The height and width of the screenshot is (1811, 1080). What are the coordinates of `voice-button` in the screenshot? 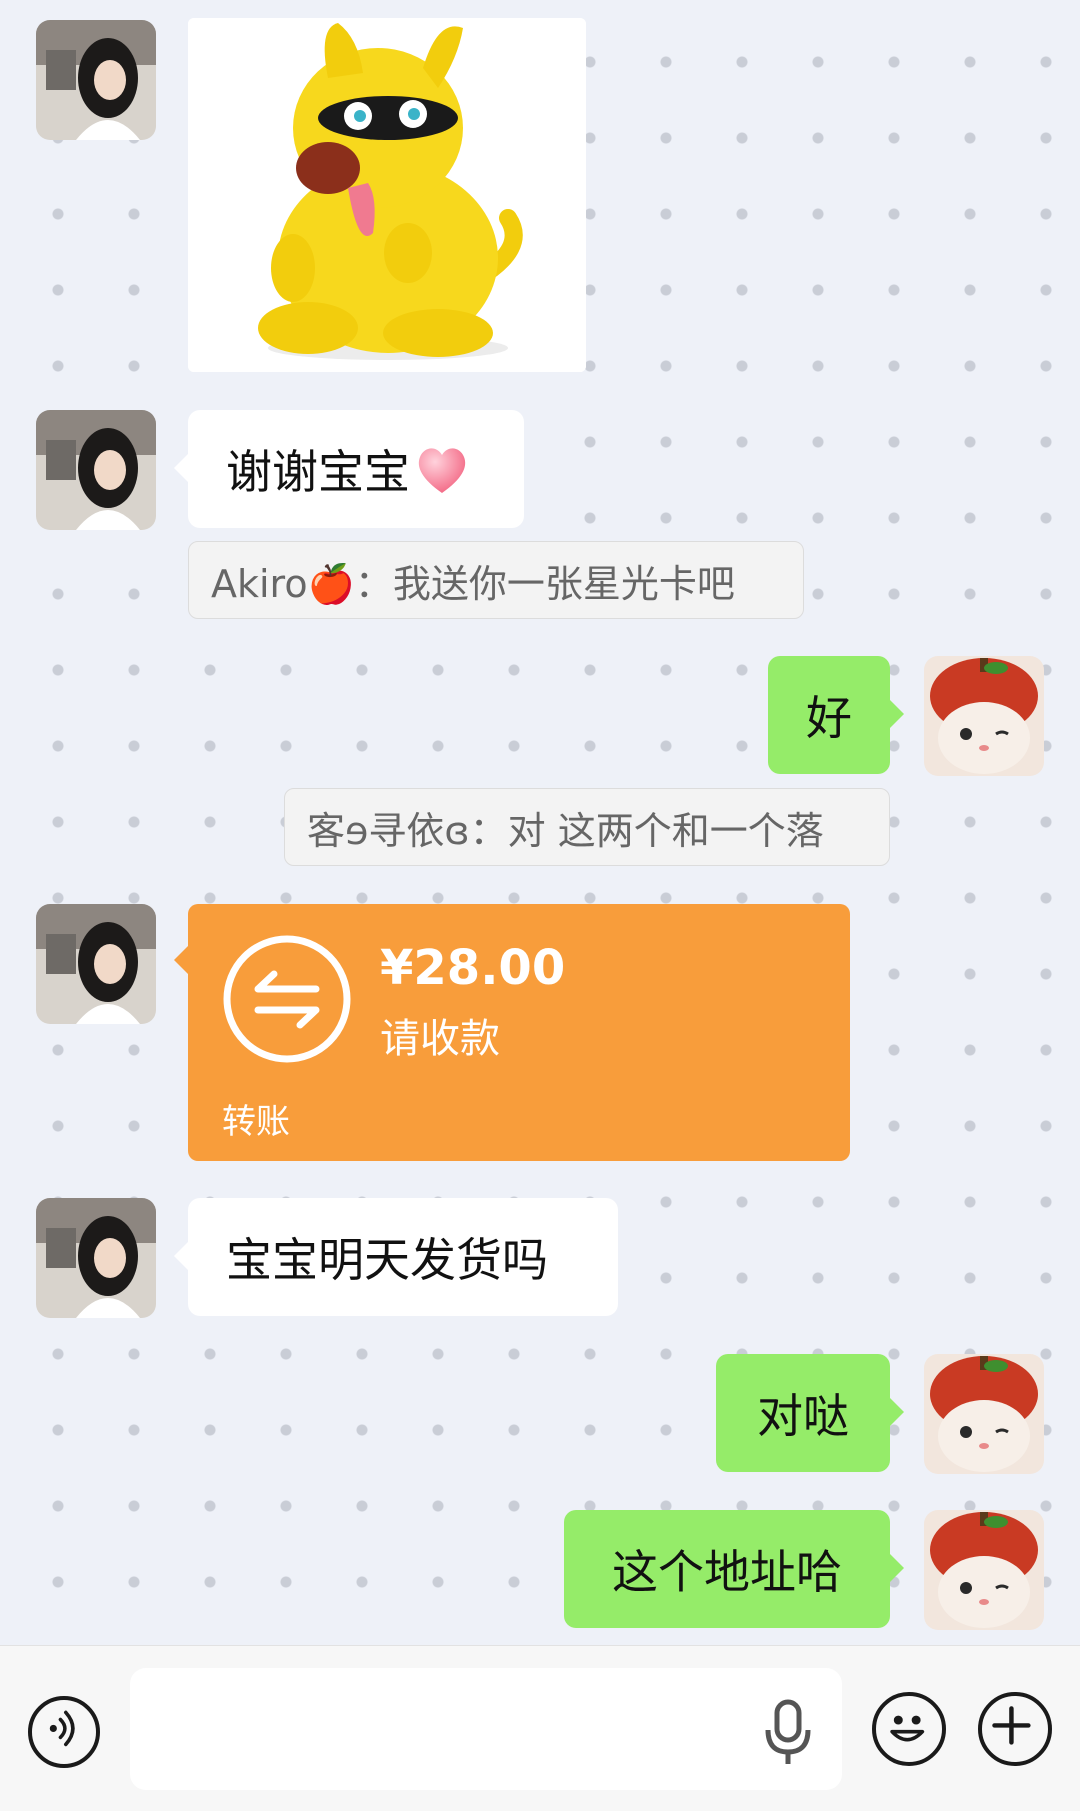 It's located at (64, 1732).